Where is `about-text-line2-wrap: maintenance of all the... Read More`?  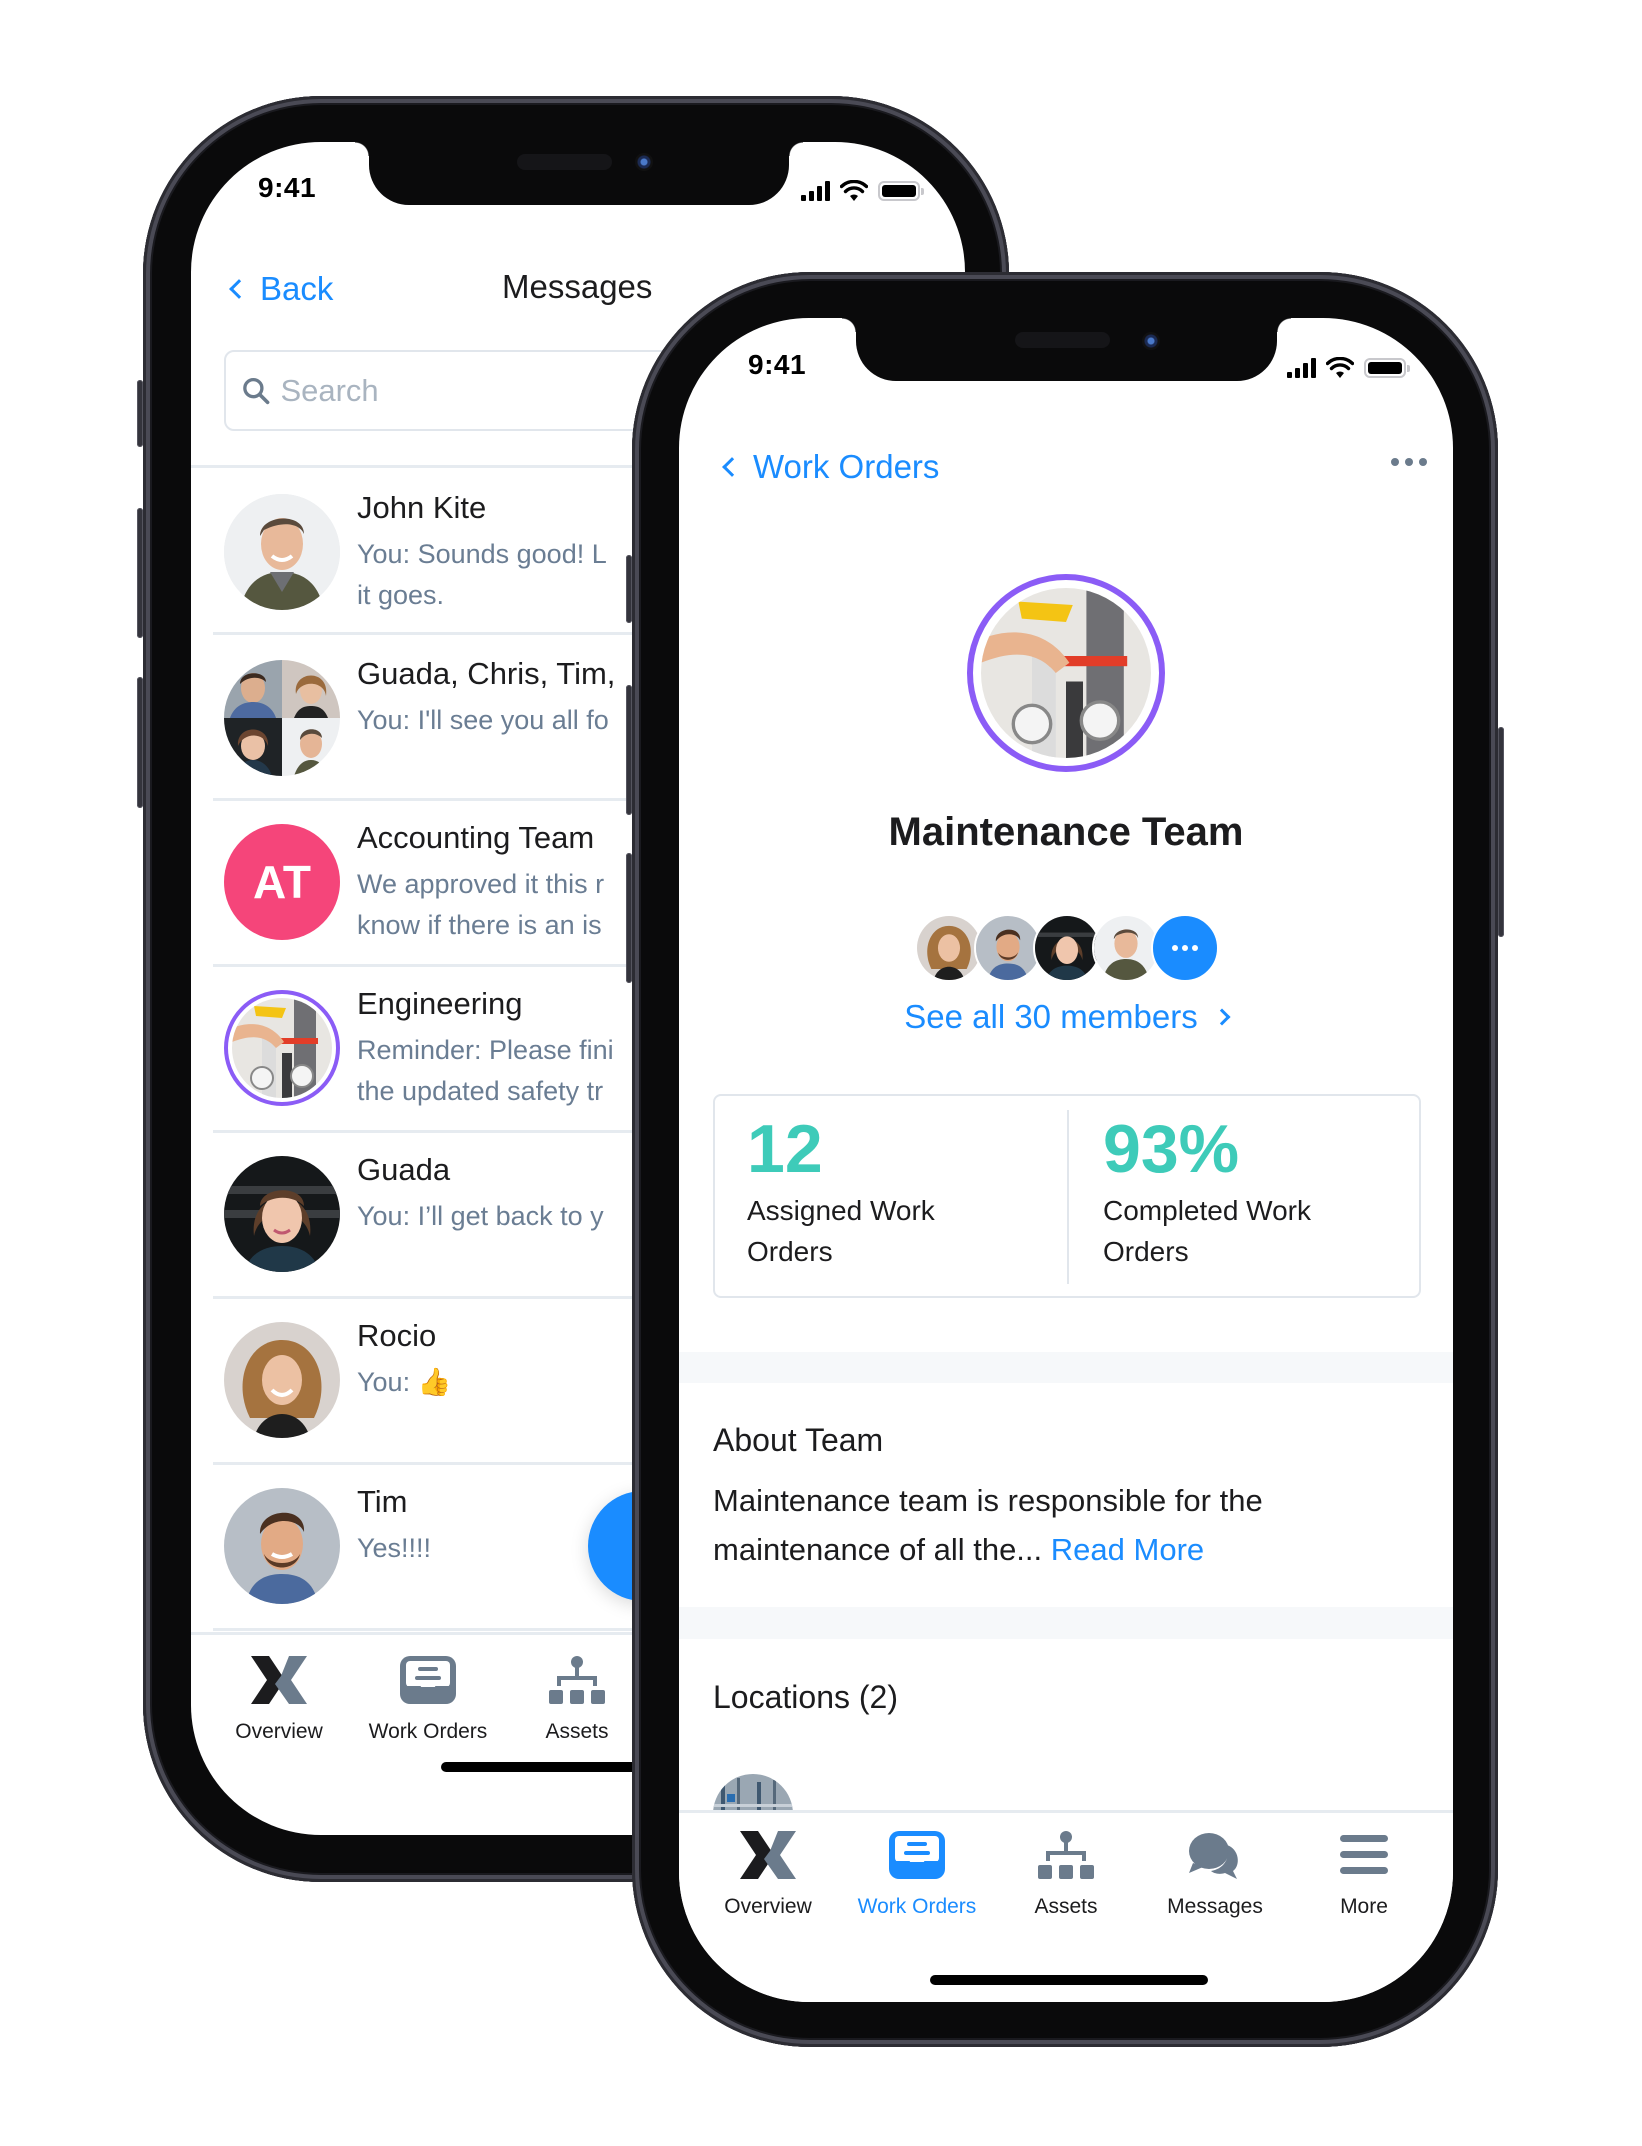
about-text-line2-wrap: maintenance of all the... Read More is located at coordinates (1073, 1549).